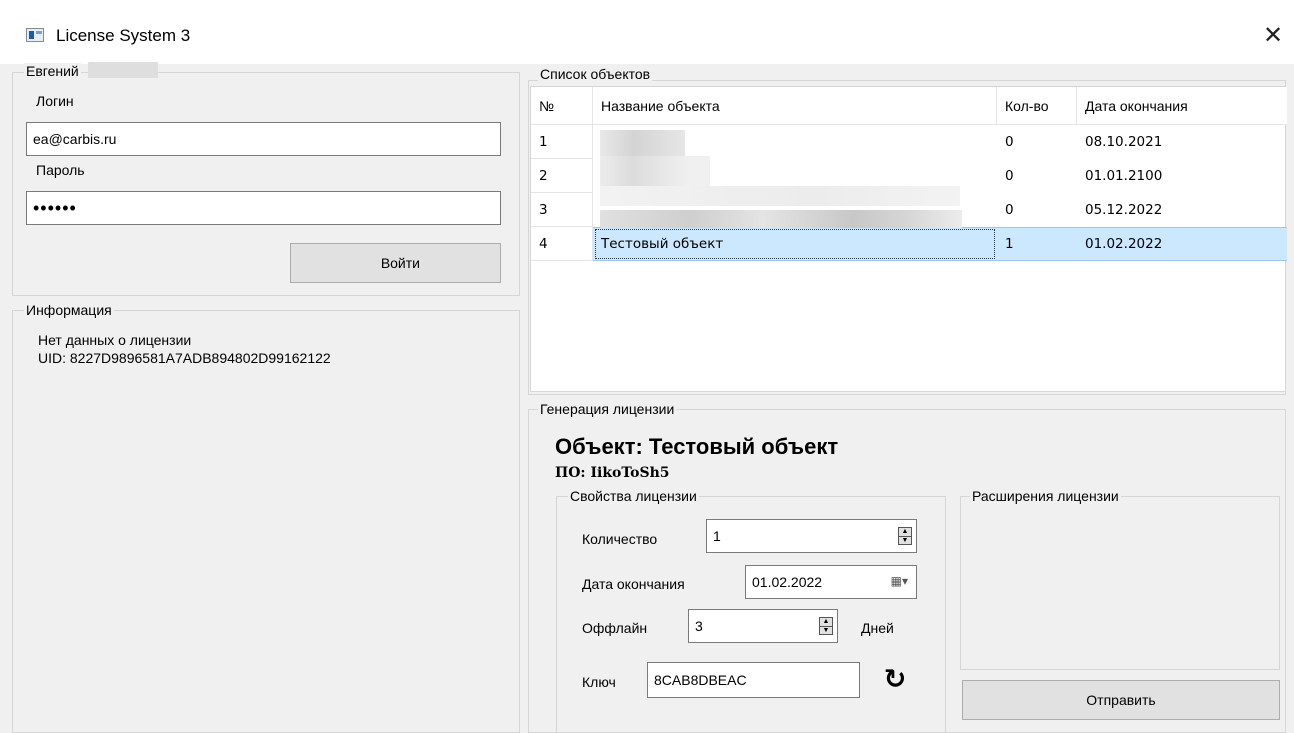  Describe the element at coordinates (123, 35) in the screenshot. I see `window-title: License System 3` at that location.